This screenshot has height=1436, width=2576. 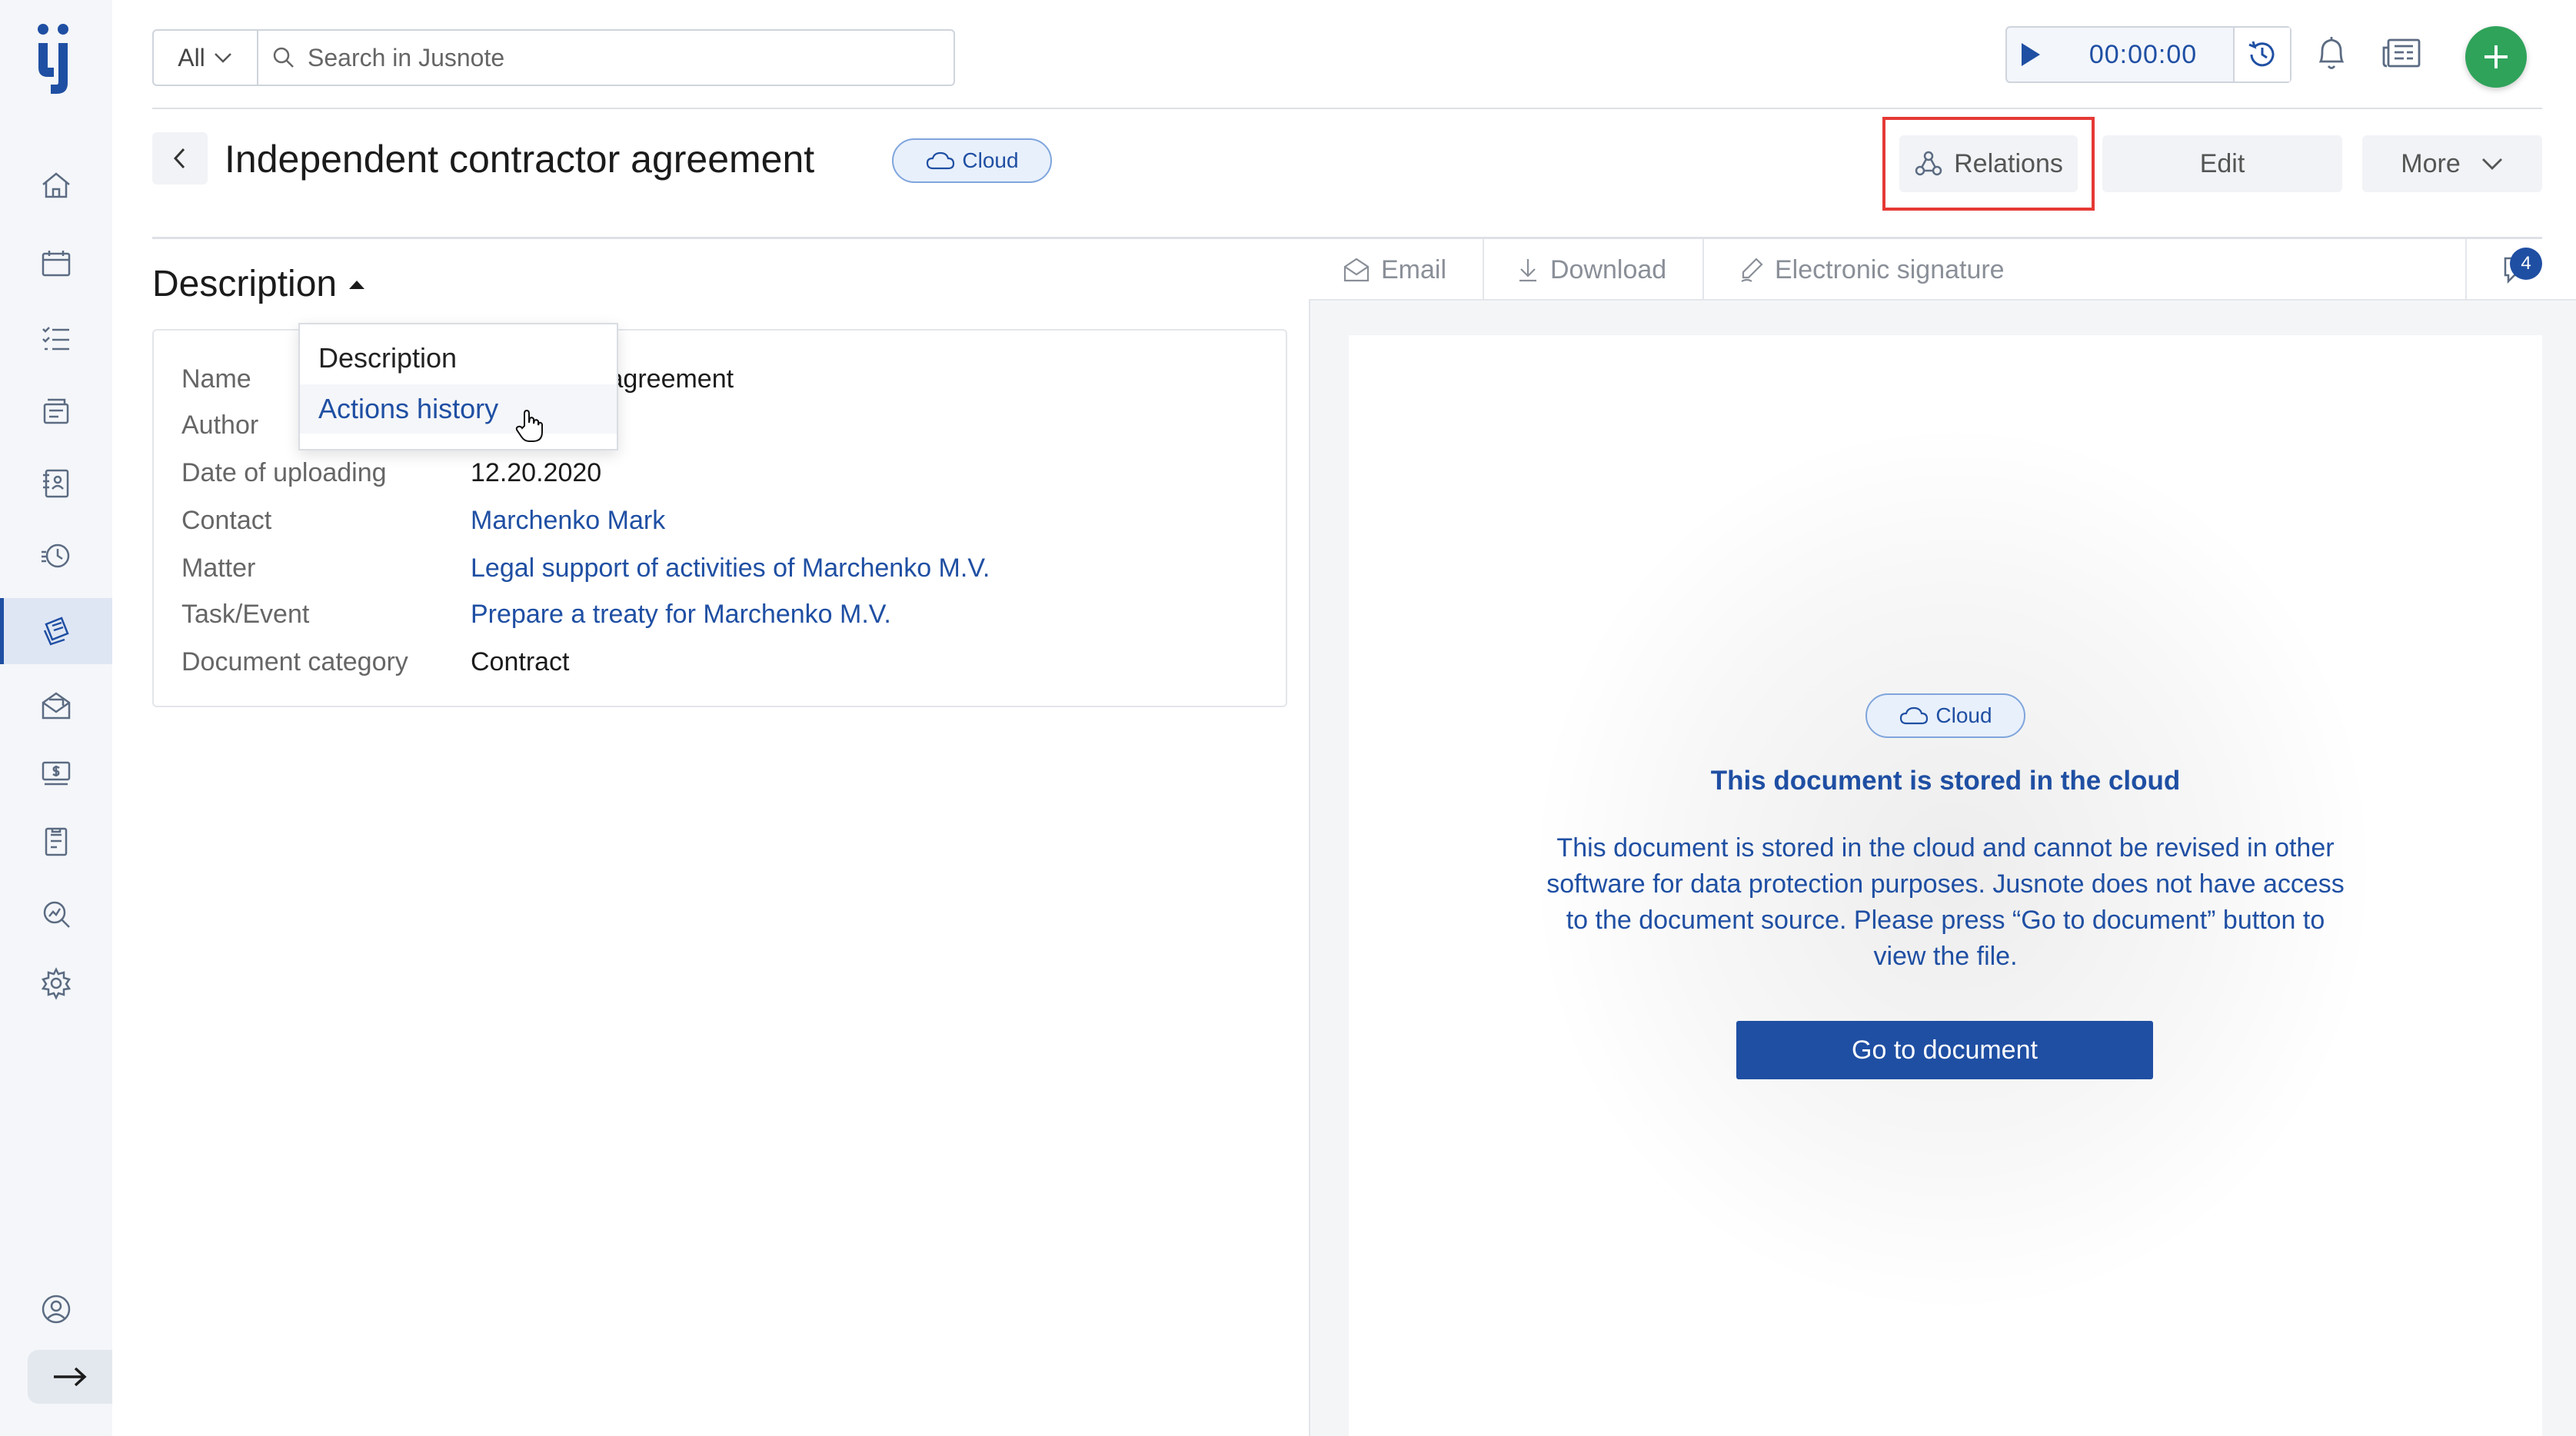 What do you see at coordinates (616, 57) in the screenshot?
I see `search-input` at bounding box center [616, 57].